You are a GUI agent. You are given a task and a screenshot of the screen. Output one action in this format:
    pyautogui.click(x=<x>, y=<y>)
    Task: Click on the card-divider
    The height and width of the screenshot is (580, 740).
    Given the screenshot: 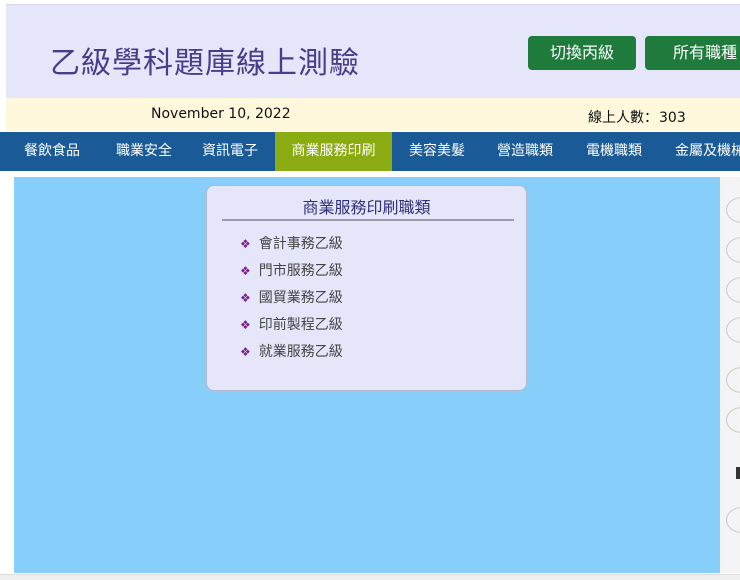 What is the action you would take?
    pyautogui.click(x=368, y=220)
    